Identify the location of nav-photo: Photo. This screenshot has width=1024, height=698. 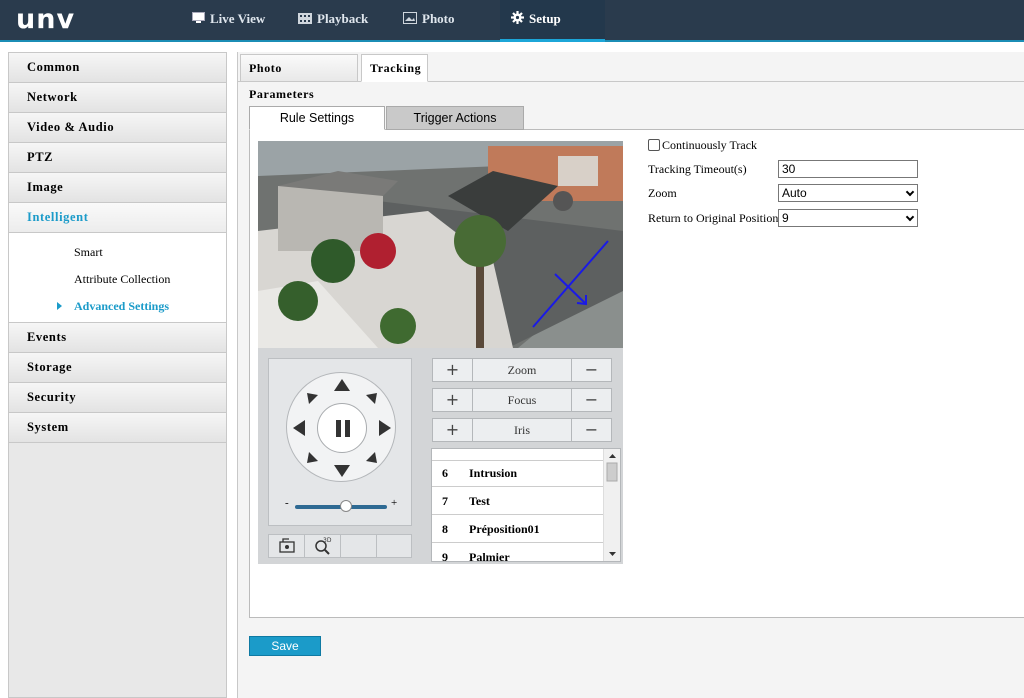
(429, 21).